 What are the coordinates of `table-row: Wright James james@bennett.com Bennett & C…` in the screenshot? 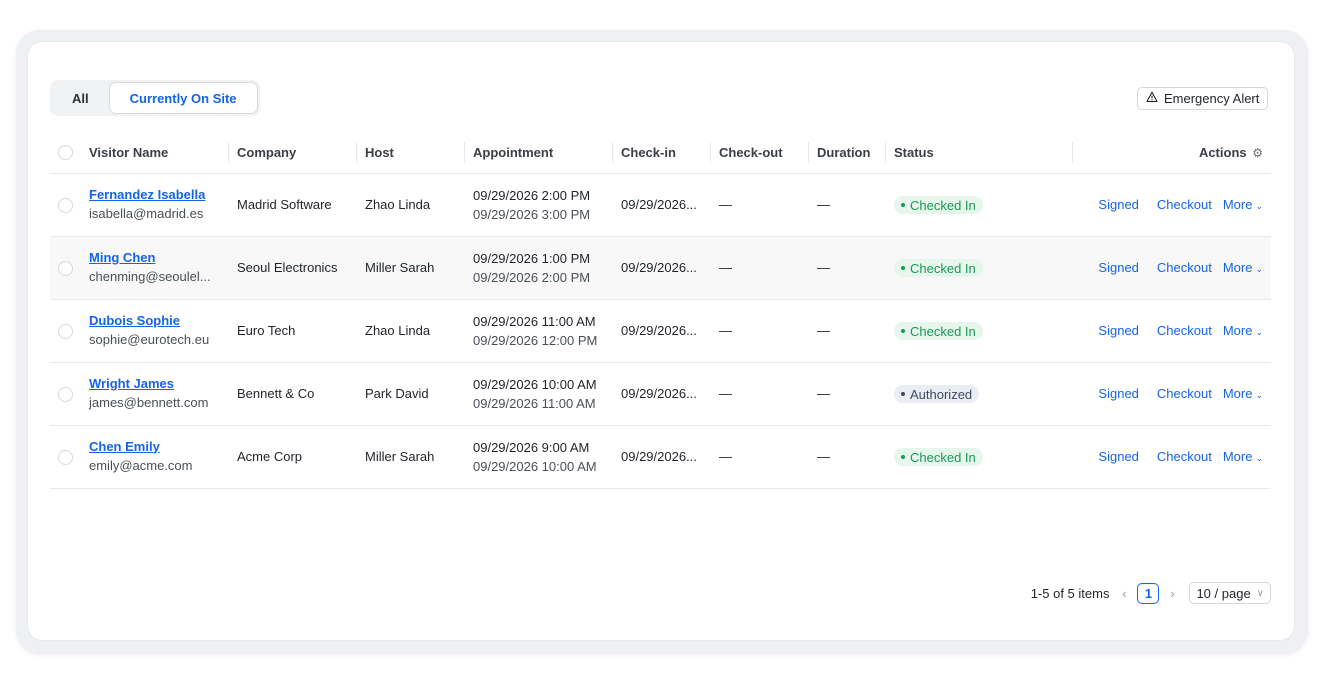 It's located at (660, 394).